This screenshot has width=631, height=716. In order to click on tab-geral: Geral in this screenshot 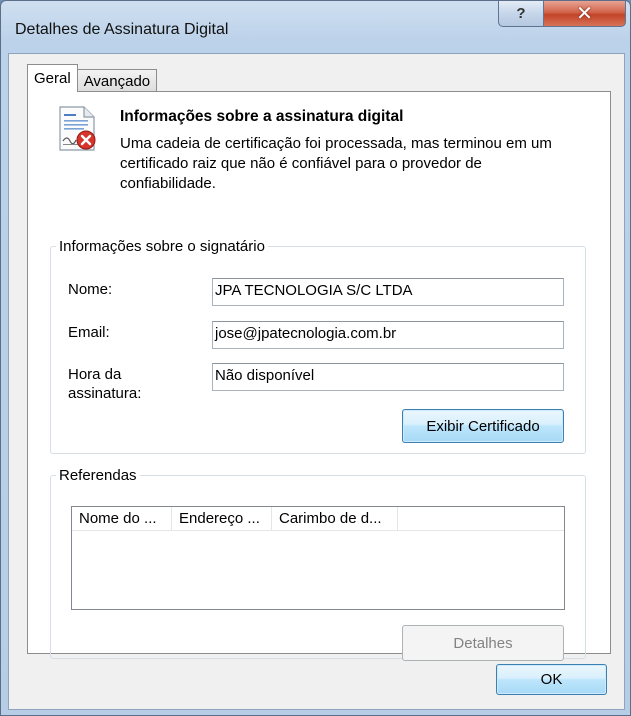, I will do `click(52, 78)`.